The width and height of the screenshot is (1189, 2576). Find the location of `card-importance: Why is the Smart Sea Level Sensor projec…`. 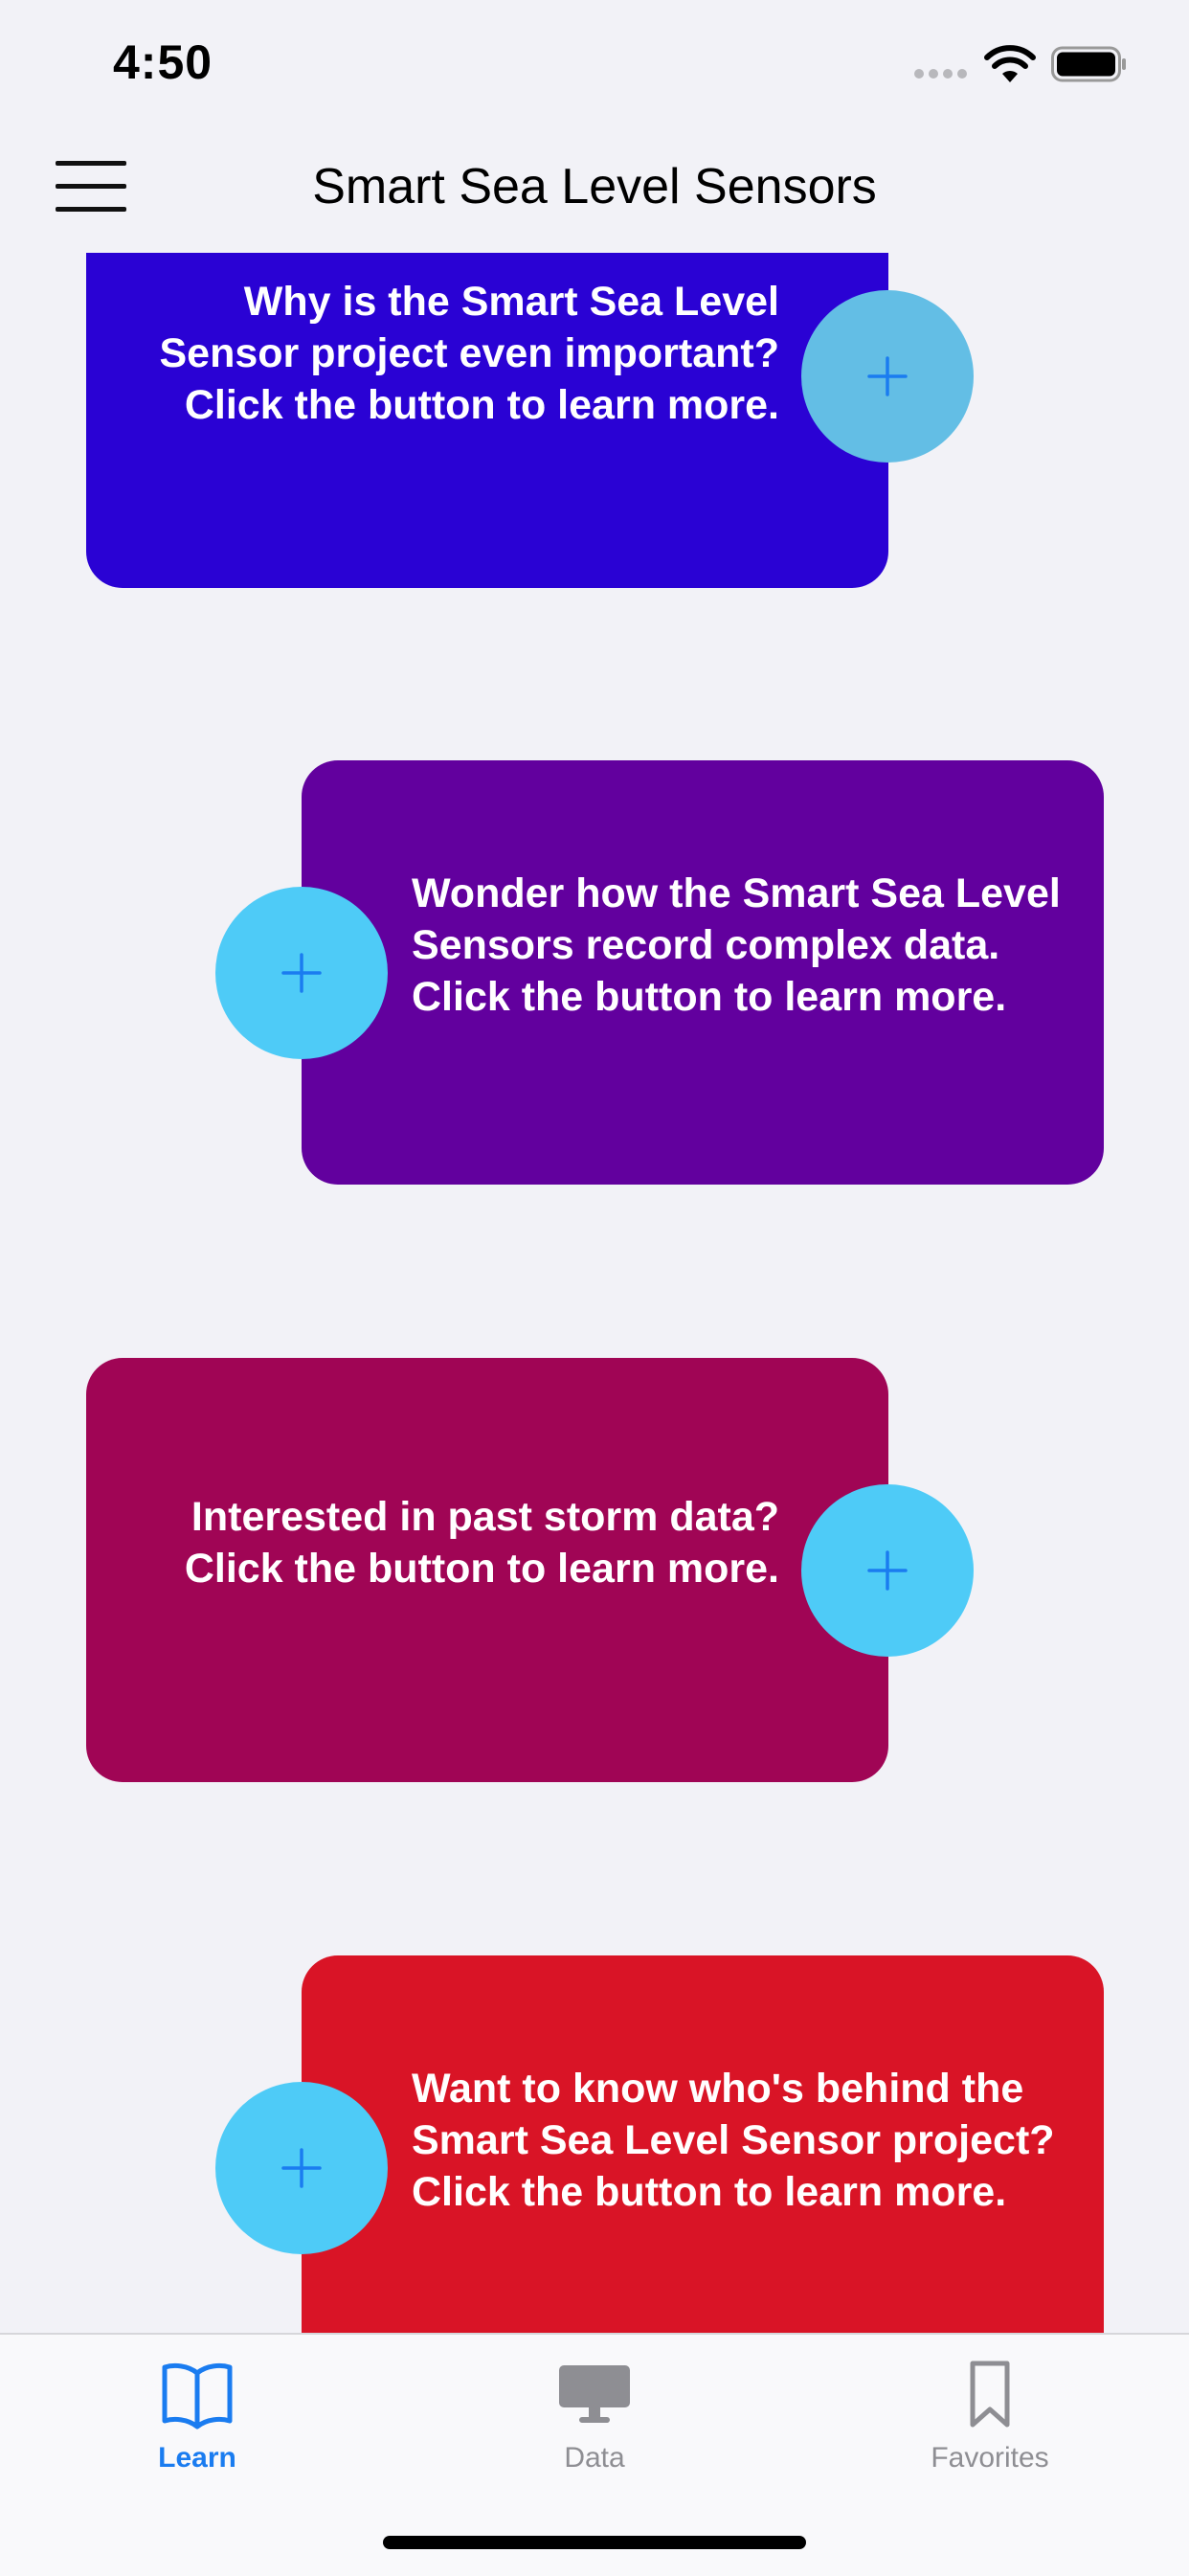

card-importance: Why is the Smart Sea Level Sensor projec… is located at coordinates (487, 420).